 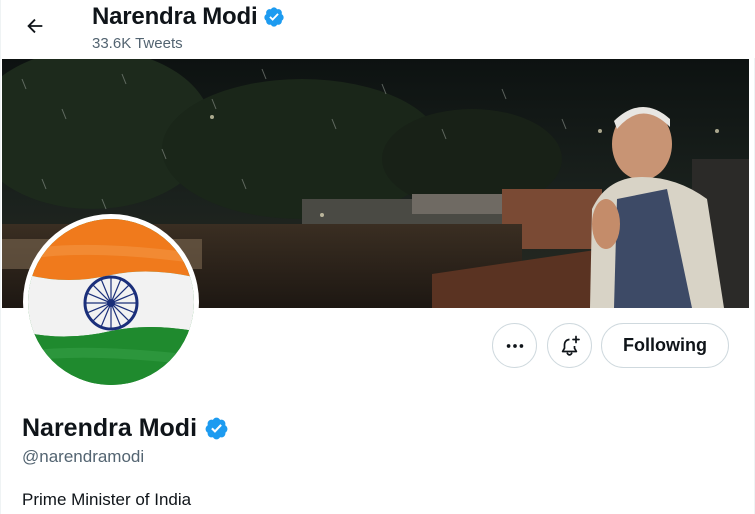 I want to click on notifications-button, so click(x=569, y=345).